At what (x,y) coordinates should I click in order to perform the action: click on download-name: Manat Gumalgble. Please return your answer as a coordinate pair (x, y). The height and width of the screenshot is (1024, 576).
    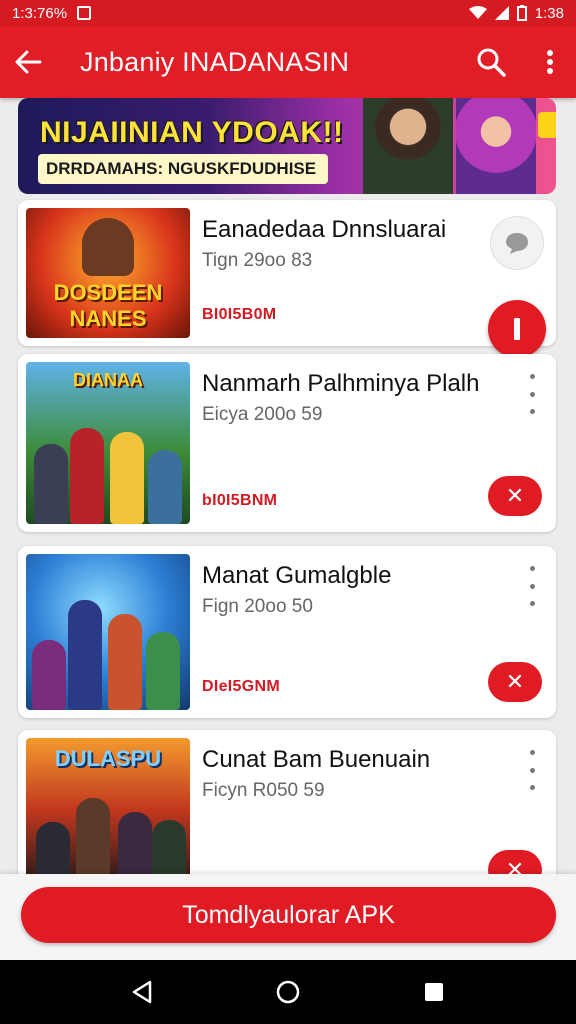
    Looking at the image, I should click on (297, 575).